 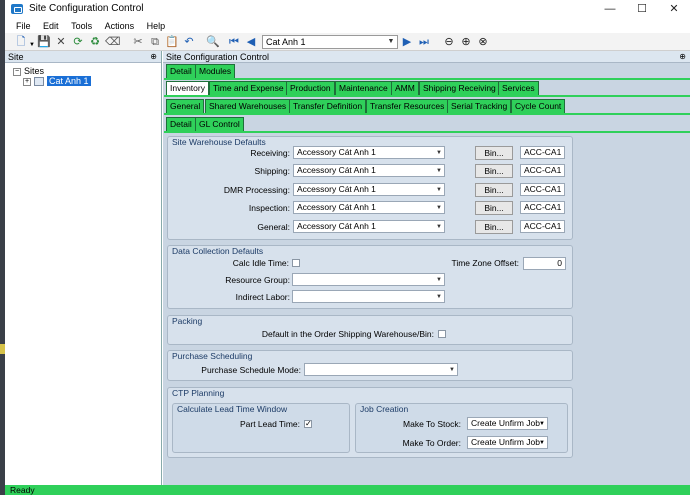 I want to click on expand-icon: +, so click(x=27, y=81).